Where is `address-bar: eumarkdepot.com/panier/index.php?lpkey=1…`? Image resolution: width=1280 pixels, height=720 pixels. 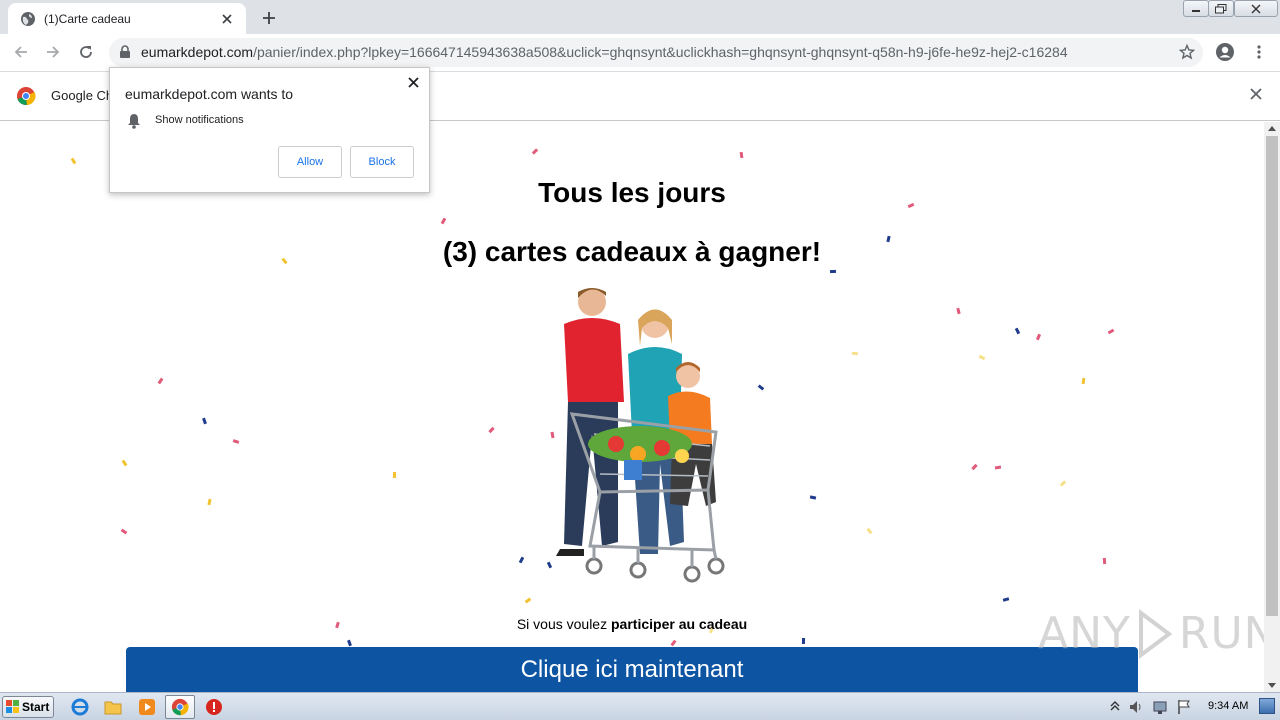 address-bar: eumarkdepot.com/panier/index.php?lpkey=1… is located at coordinates (656, 52).